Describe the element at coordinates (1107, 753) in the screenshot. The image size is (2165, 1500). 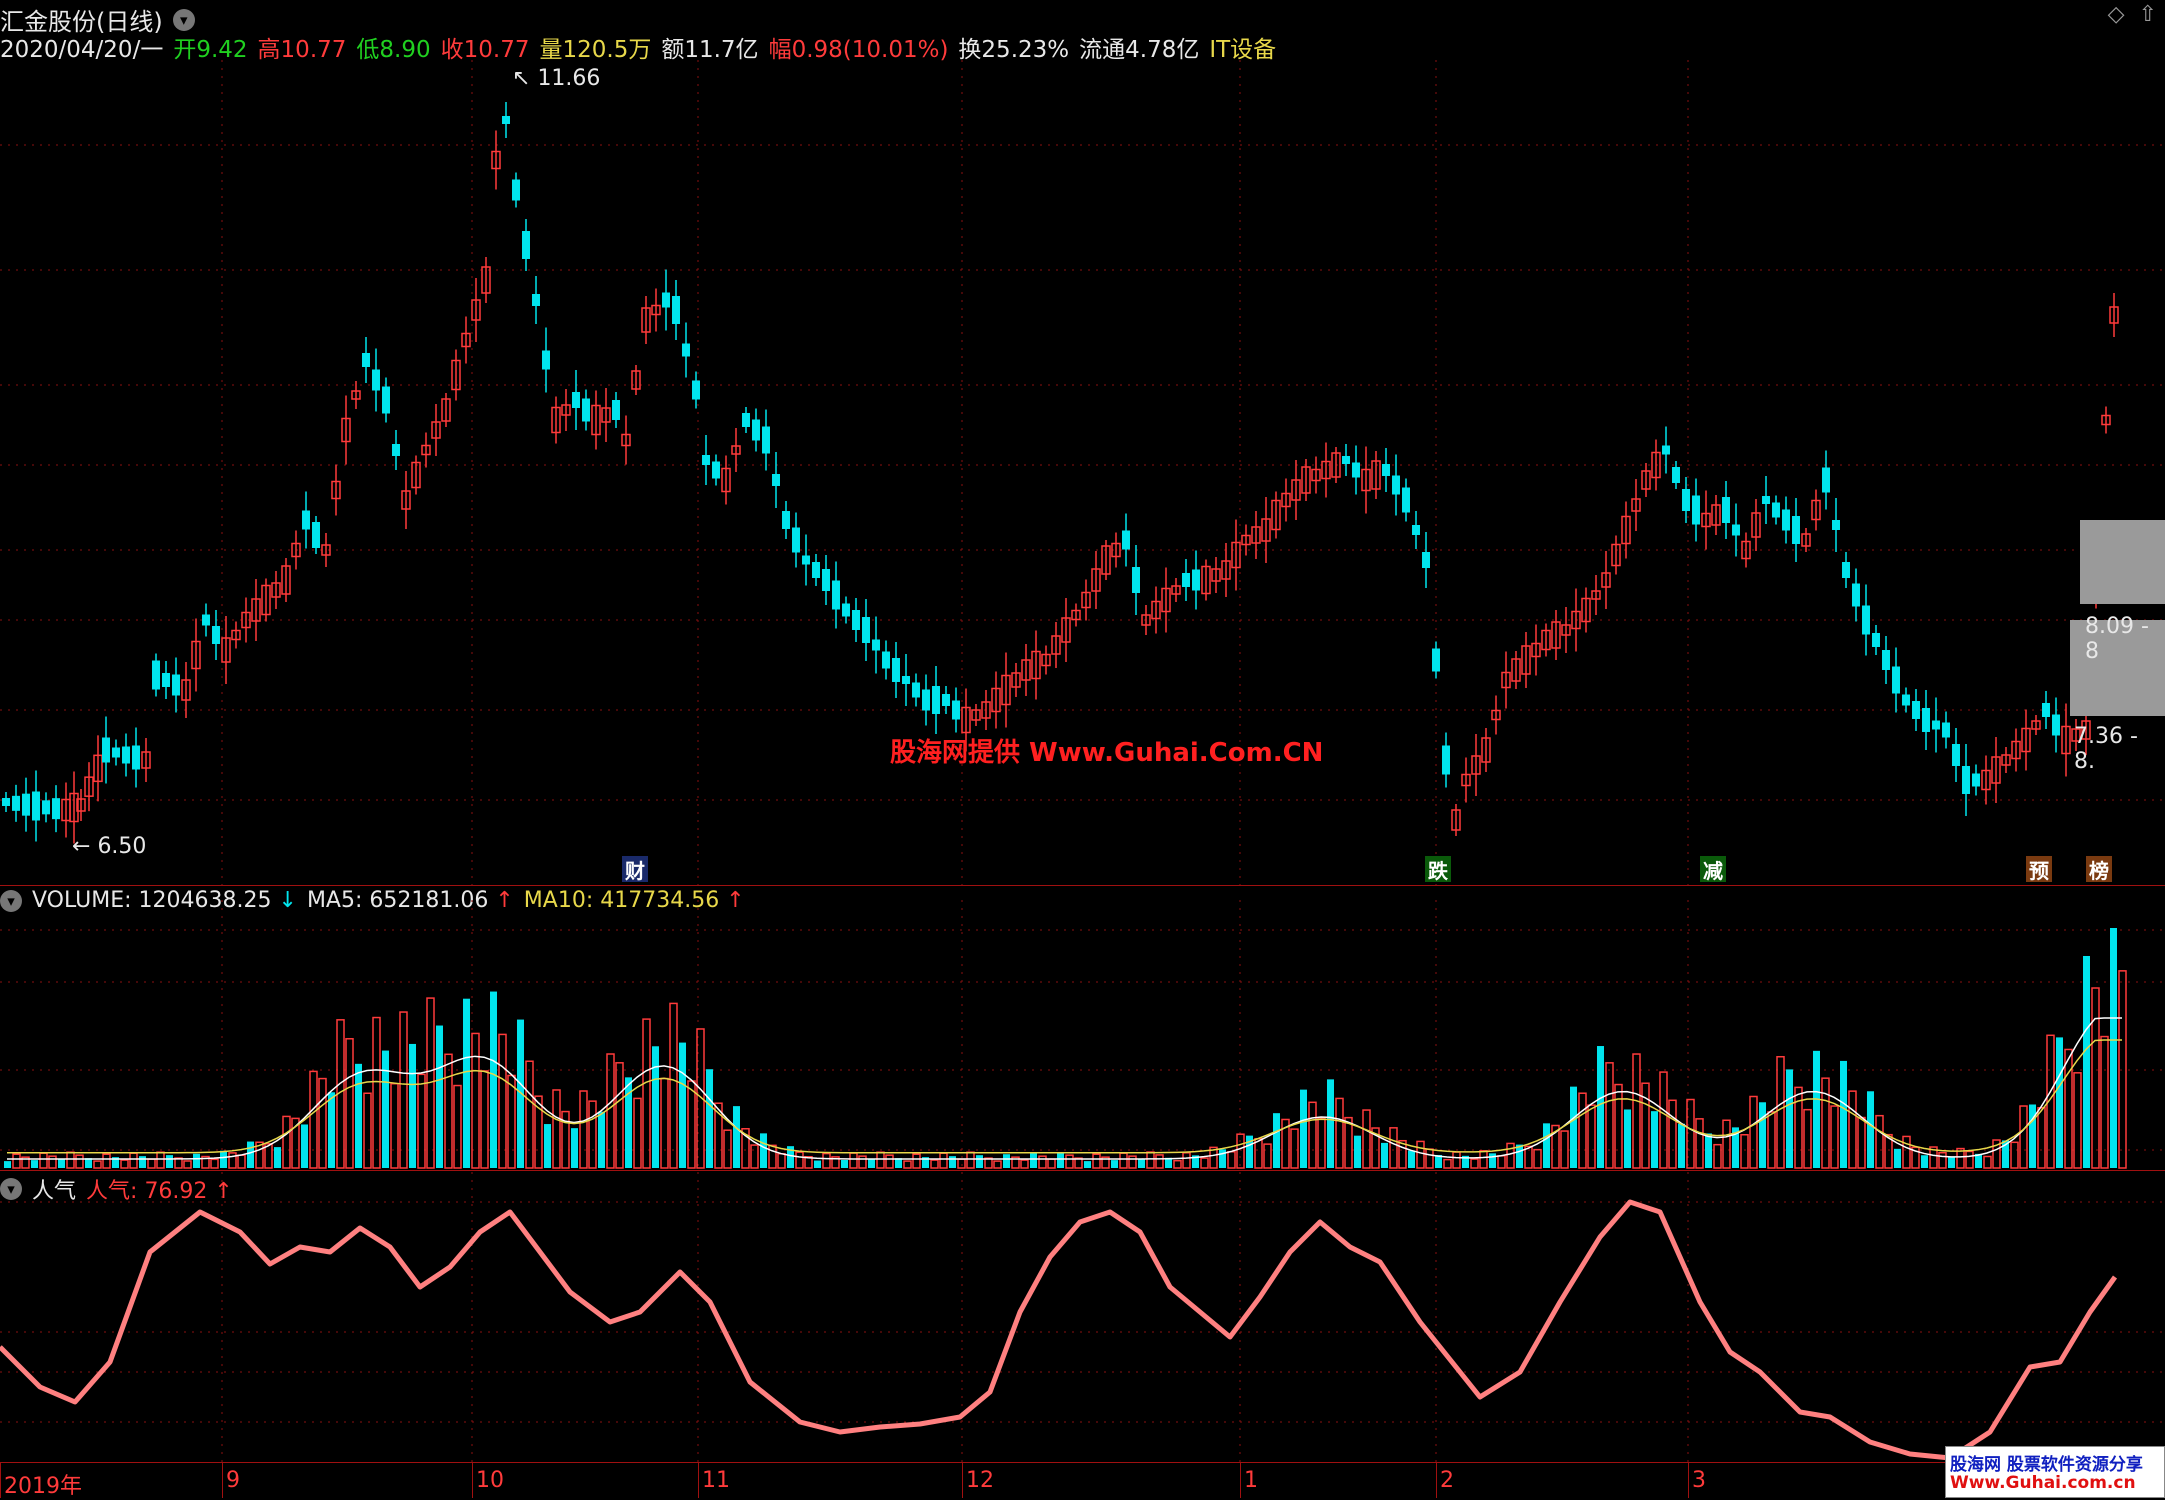
I see `watermark-text: 股海网提供 Www.Guhai.Com.CN` at that location.